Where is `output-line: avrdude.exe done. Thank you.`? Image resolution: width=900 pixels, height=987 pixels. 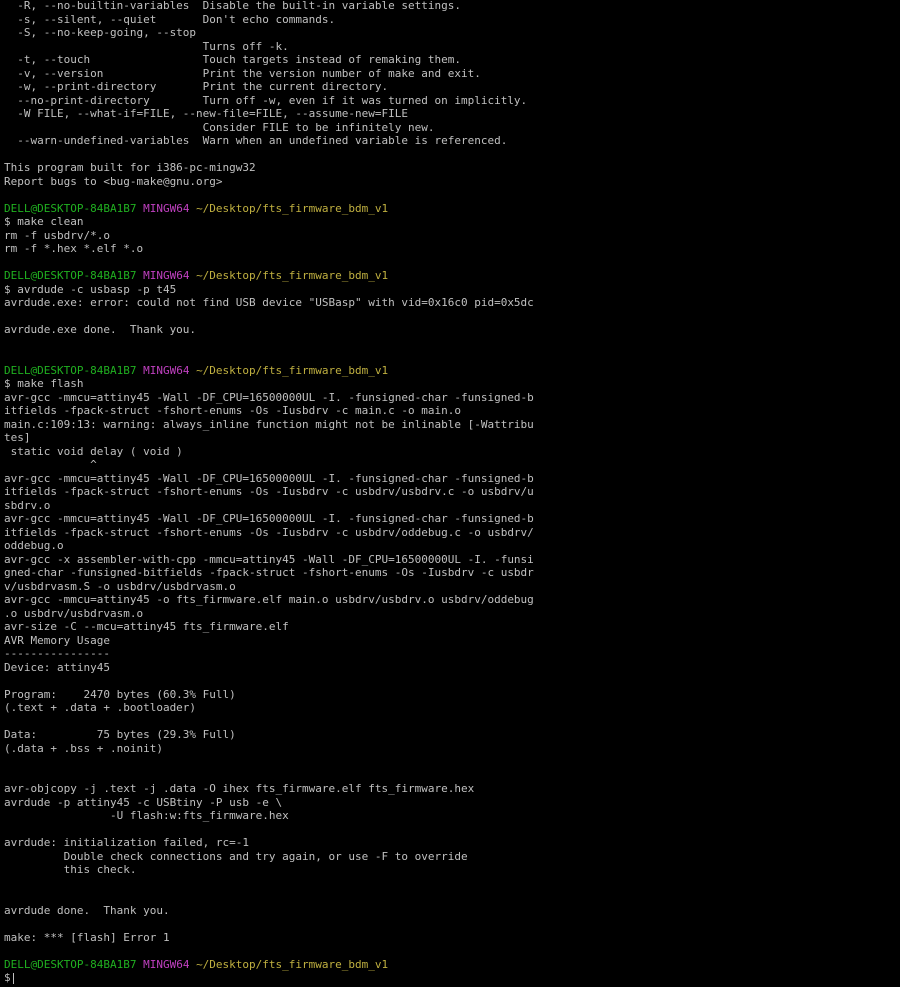 output-line: avrdude.exe done. Thank you. is located at coordinates (100, 329).